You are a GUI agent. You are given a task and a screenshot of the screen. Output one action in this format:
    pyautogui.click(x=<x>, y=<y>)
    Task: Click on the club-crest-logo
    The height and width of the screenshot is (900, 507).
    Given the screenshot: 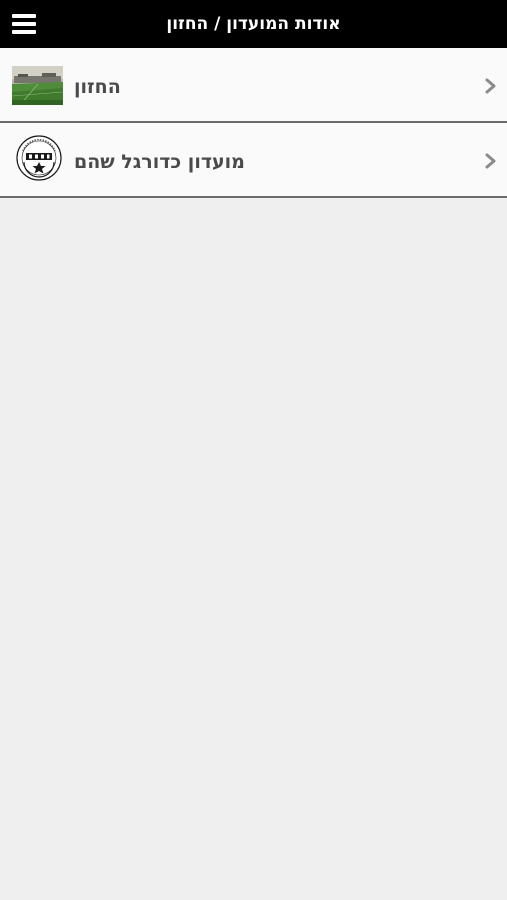 What is the action you would take?
    pyautogui.click(x=39, y=158)
    